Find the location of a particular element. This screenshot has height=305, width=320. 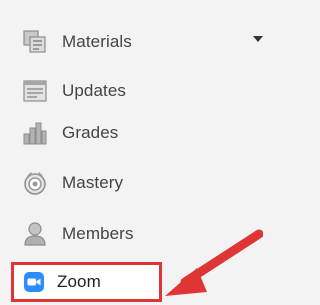

sidebar-item-label: Updates is located at coordinates (94, 90).